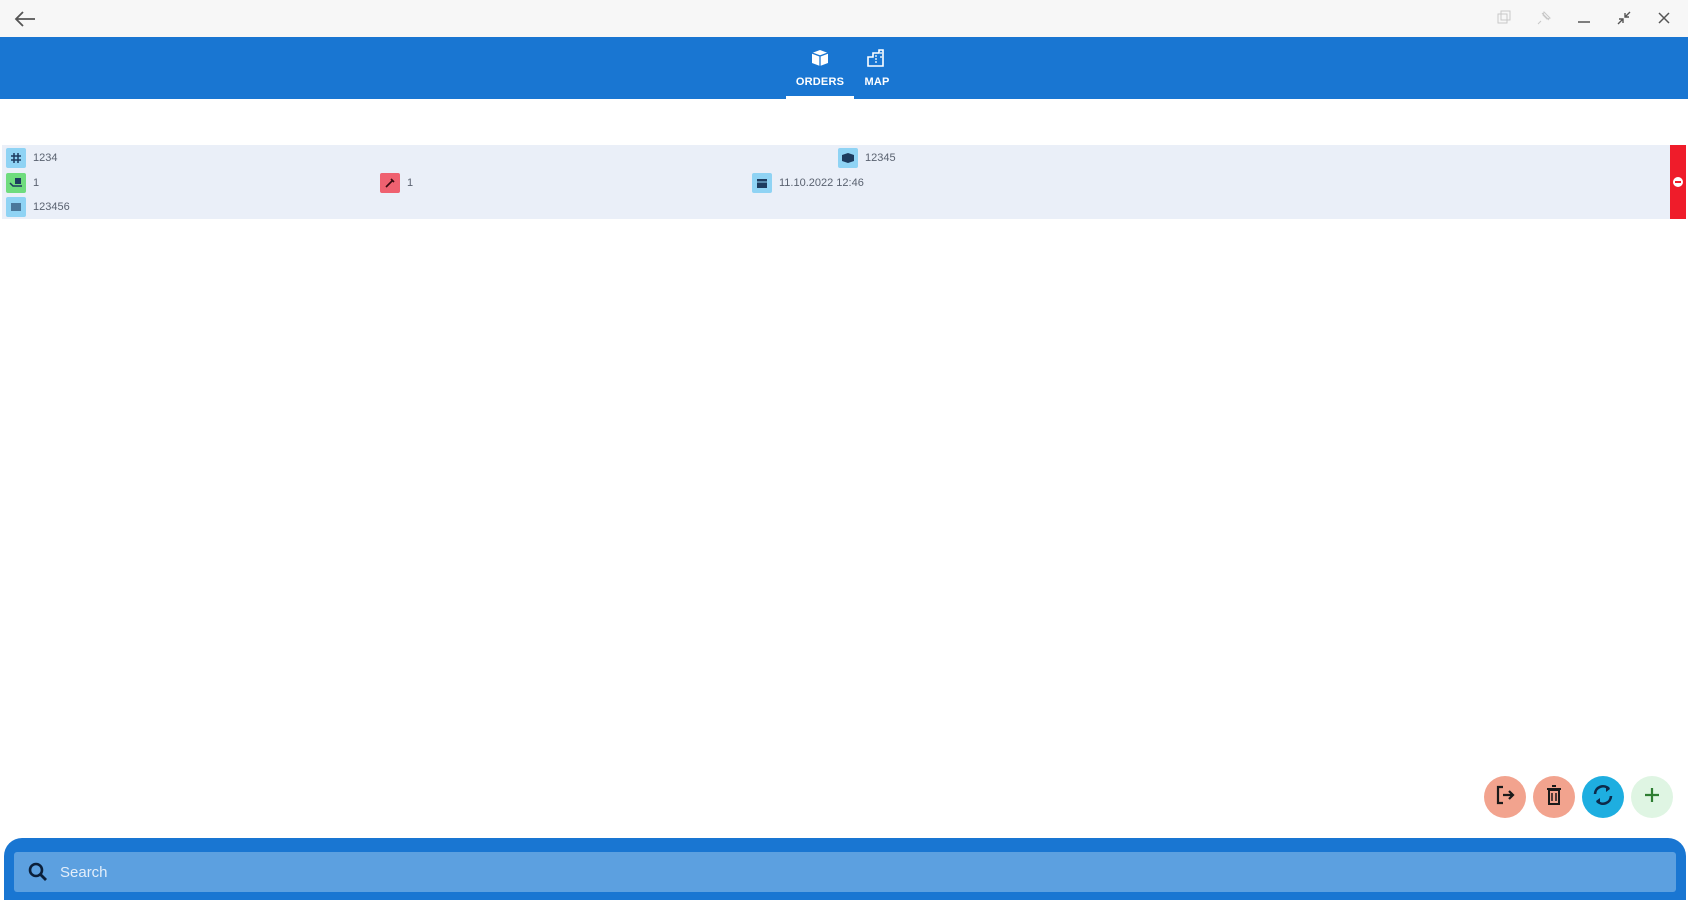 The height and width of the screenshot is (900, 1688). I want to click on datetime-field: 11.10.2022 12:46, so click(808, 183).